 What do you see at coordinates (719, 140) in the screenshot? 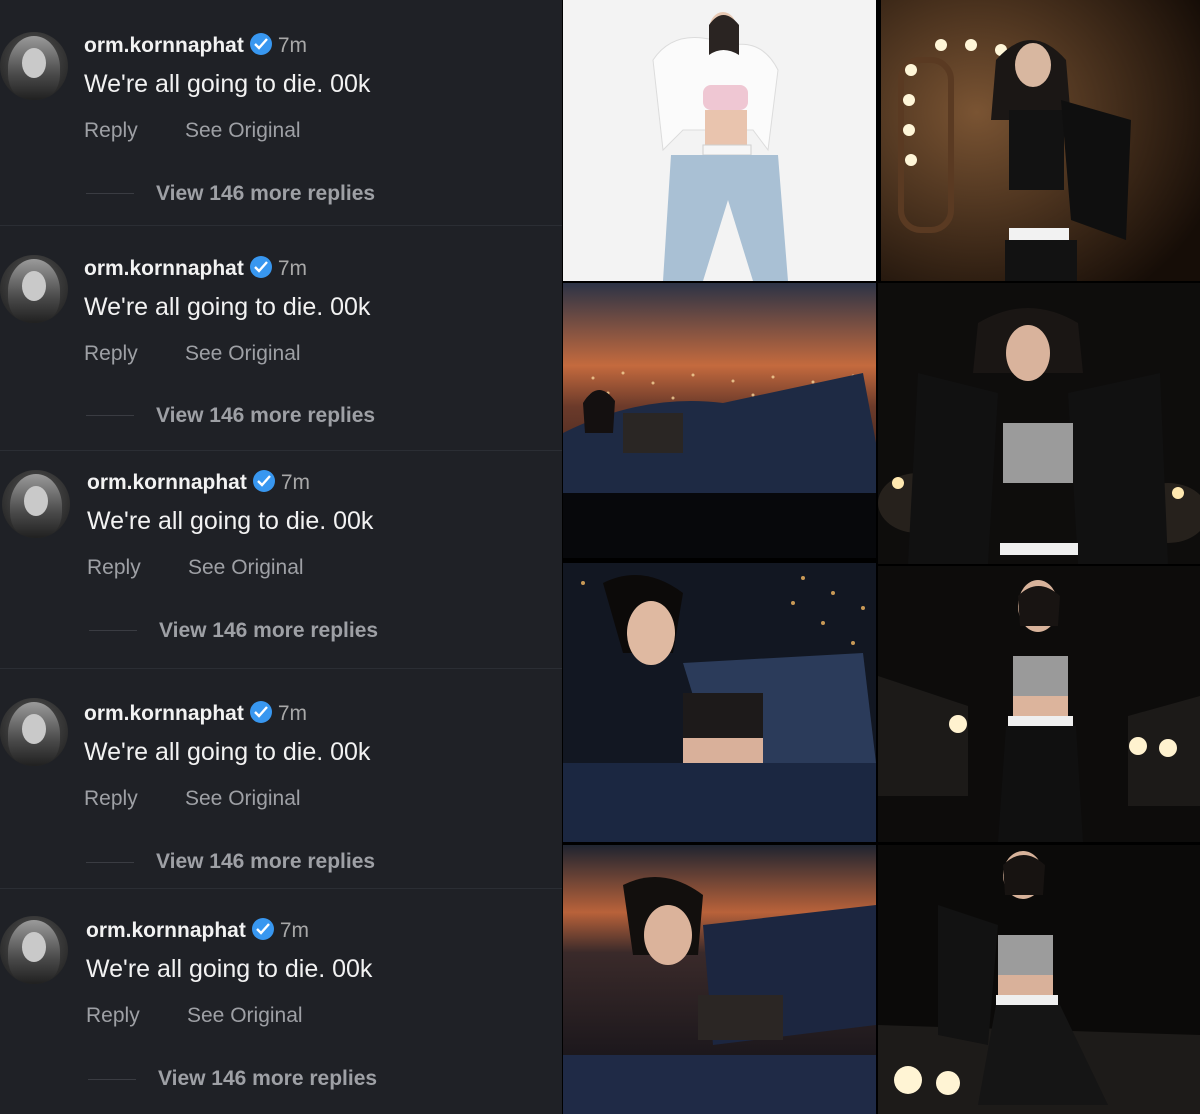
I see `photo-studio-white` at bounding box center [719, 140].